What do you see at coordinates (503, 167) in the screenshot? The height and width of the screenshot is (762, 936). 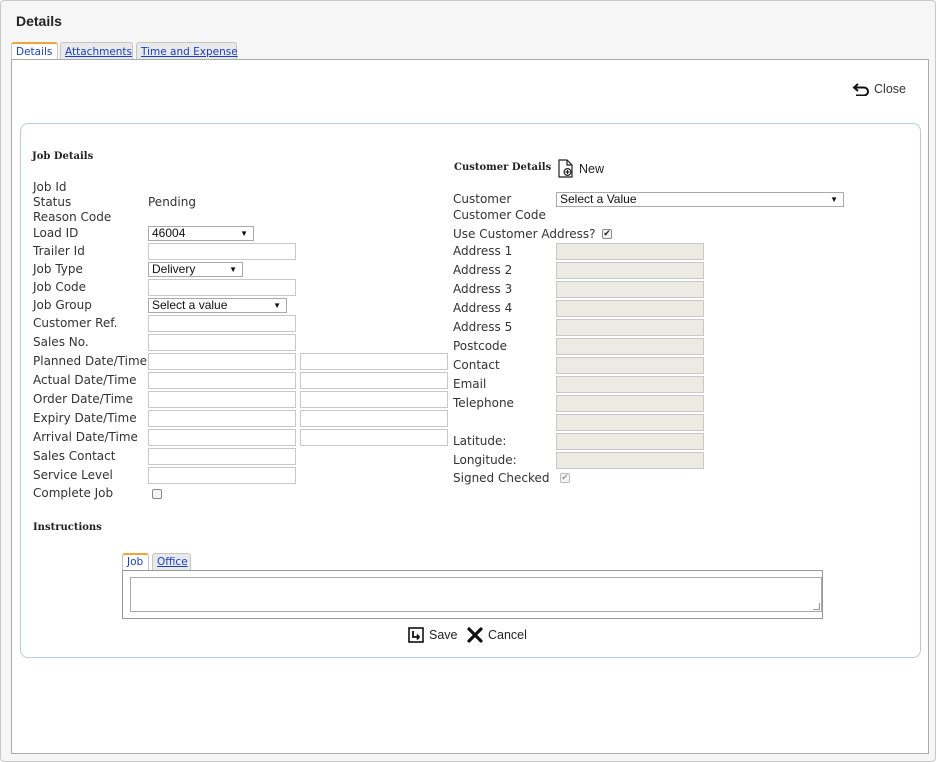 I see `customer-details-title: Customer Details` at bounding box center [503, 167].